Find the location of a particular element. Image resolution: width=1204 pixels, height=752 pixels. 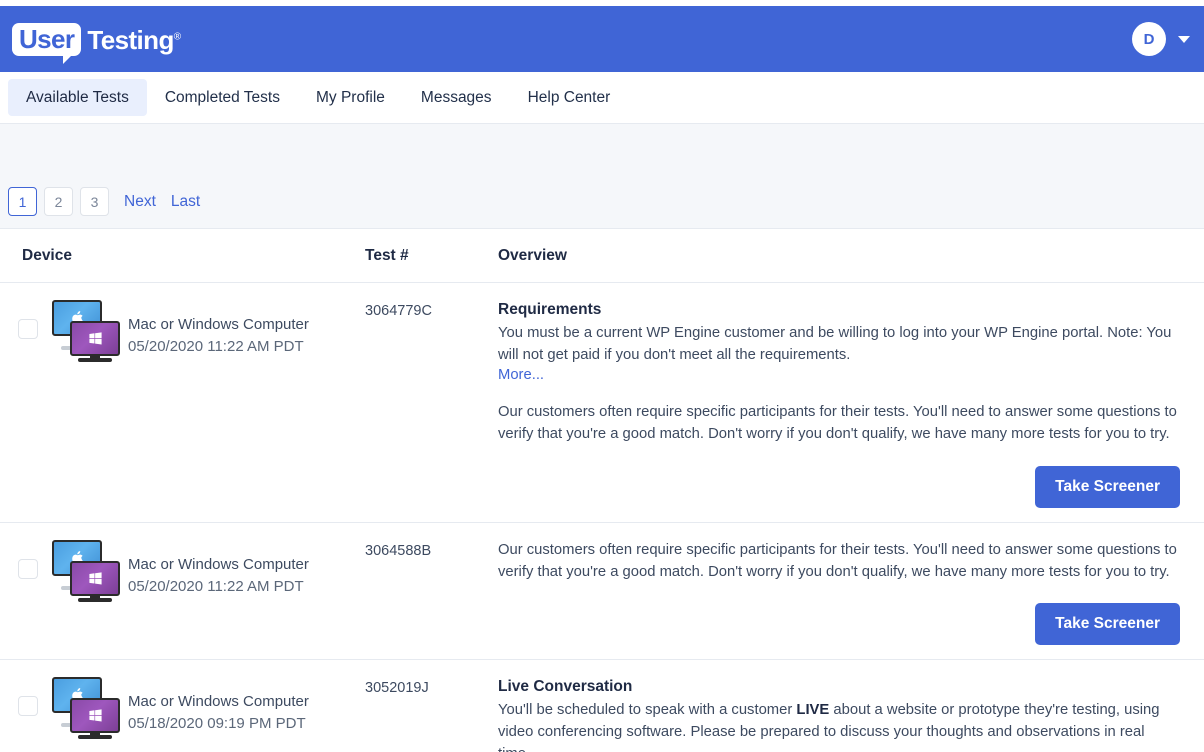

logo-word-text: Testing is located at coordinates (130, 39).